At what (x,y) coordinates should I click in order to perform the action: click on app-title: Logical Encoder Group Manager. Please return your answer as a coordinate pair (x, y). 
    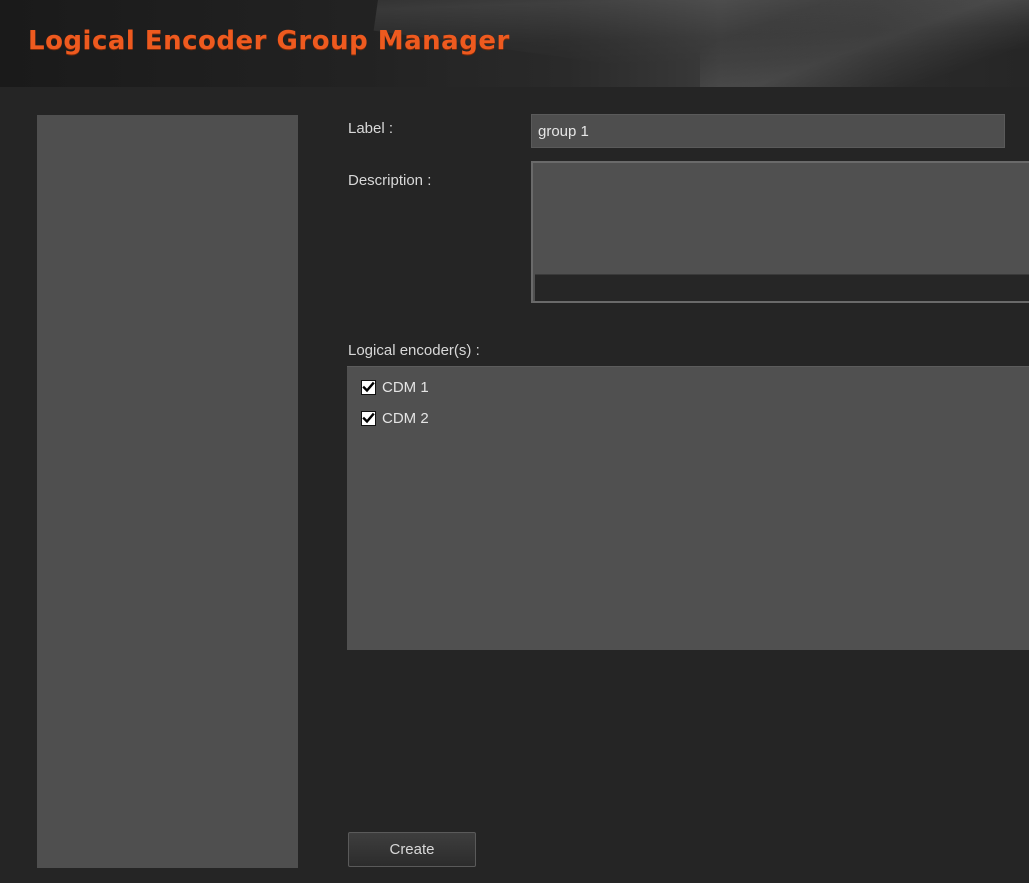
    Looking at the image, I should click on (269, 41).